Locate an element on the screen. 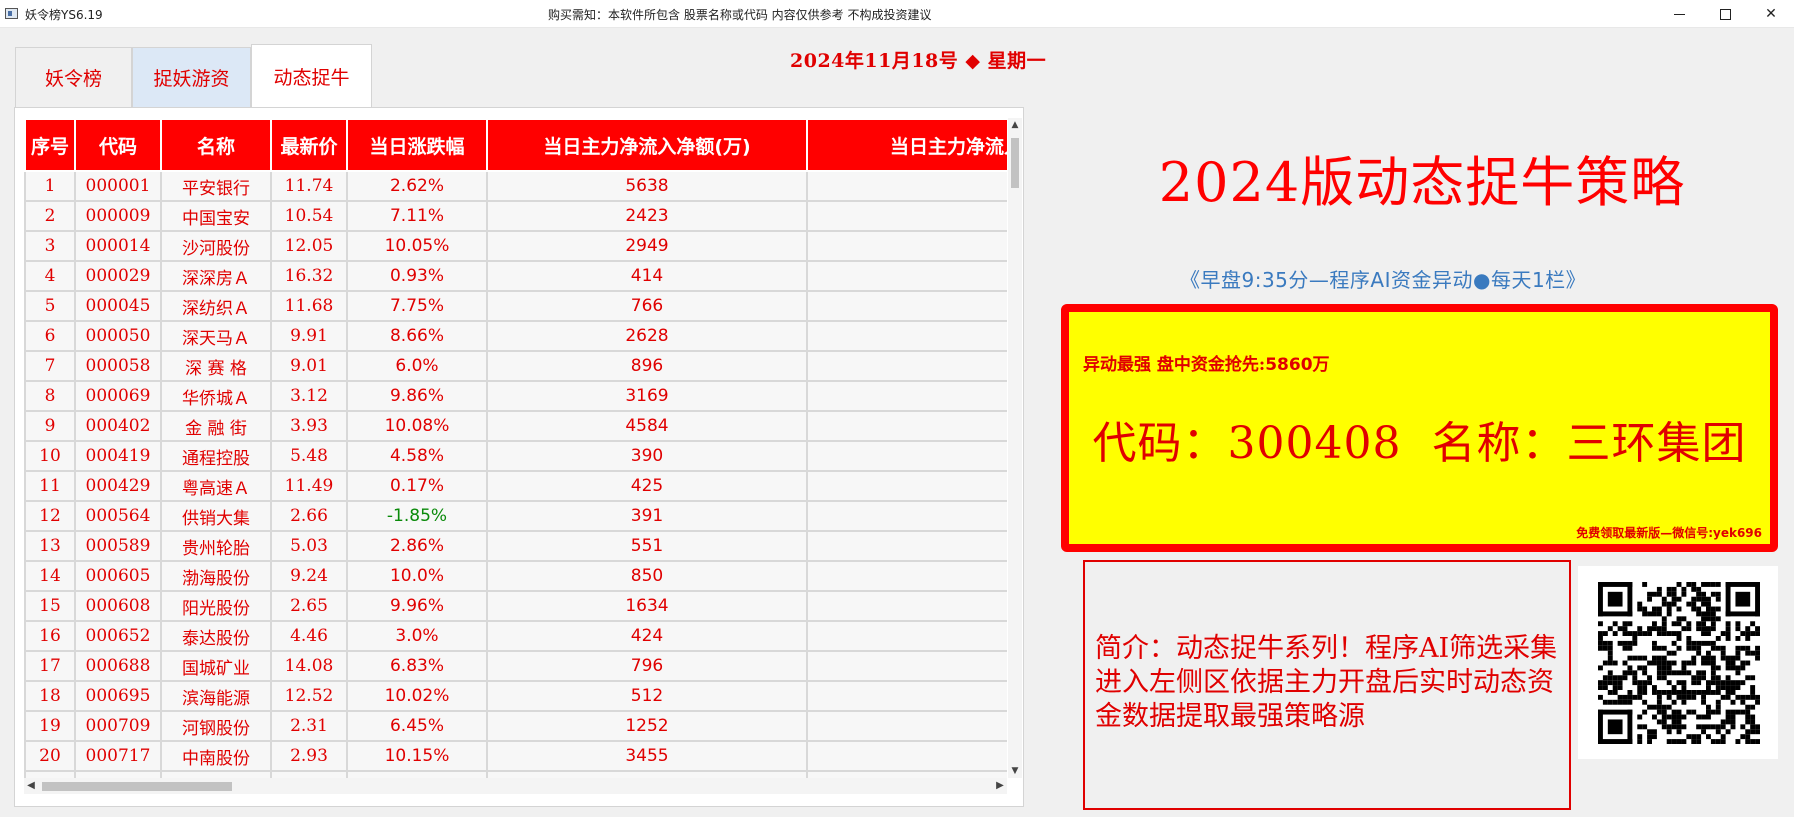  minimize-button is located at coordinates (1679, 14).